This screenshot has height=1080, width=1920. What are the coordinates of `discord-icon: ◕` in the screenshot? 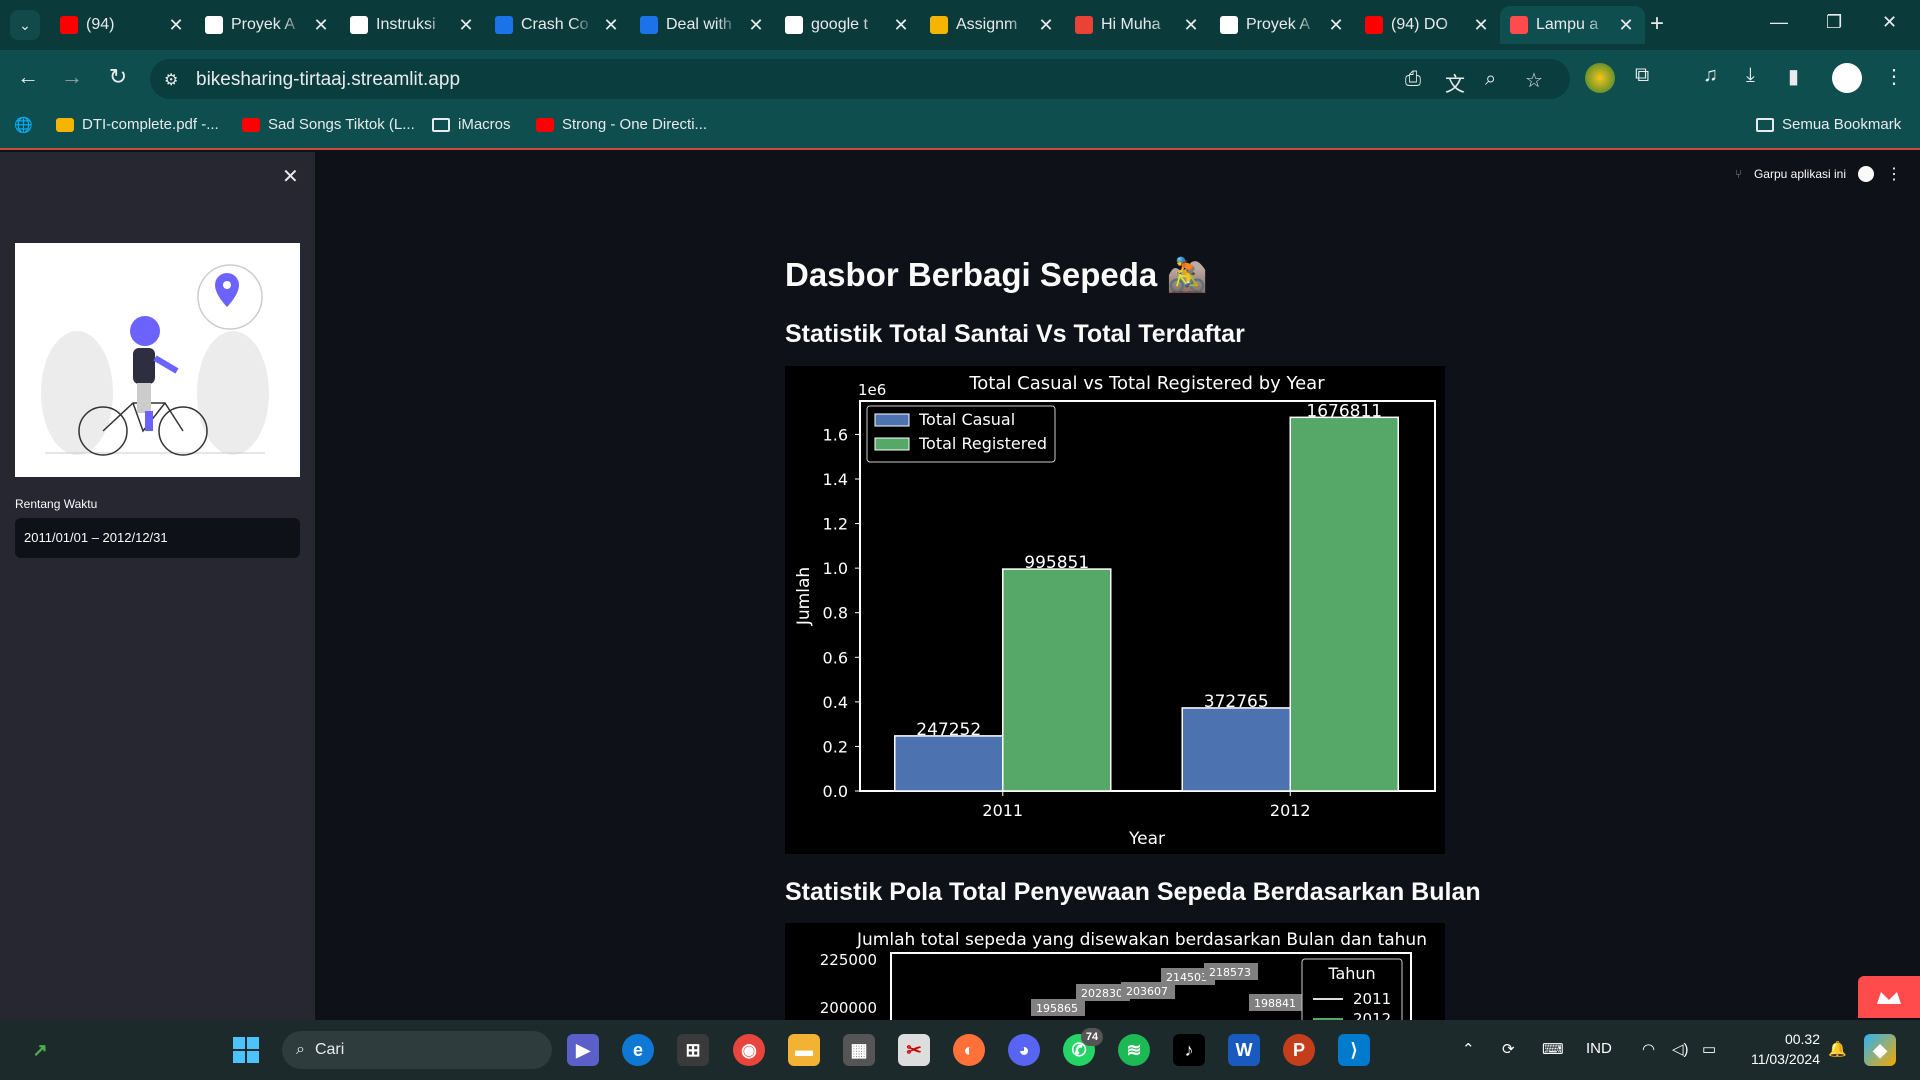 It's located at (1024, 1050).